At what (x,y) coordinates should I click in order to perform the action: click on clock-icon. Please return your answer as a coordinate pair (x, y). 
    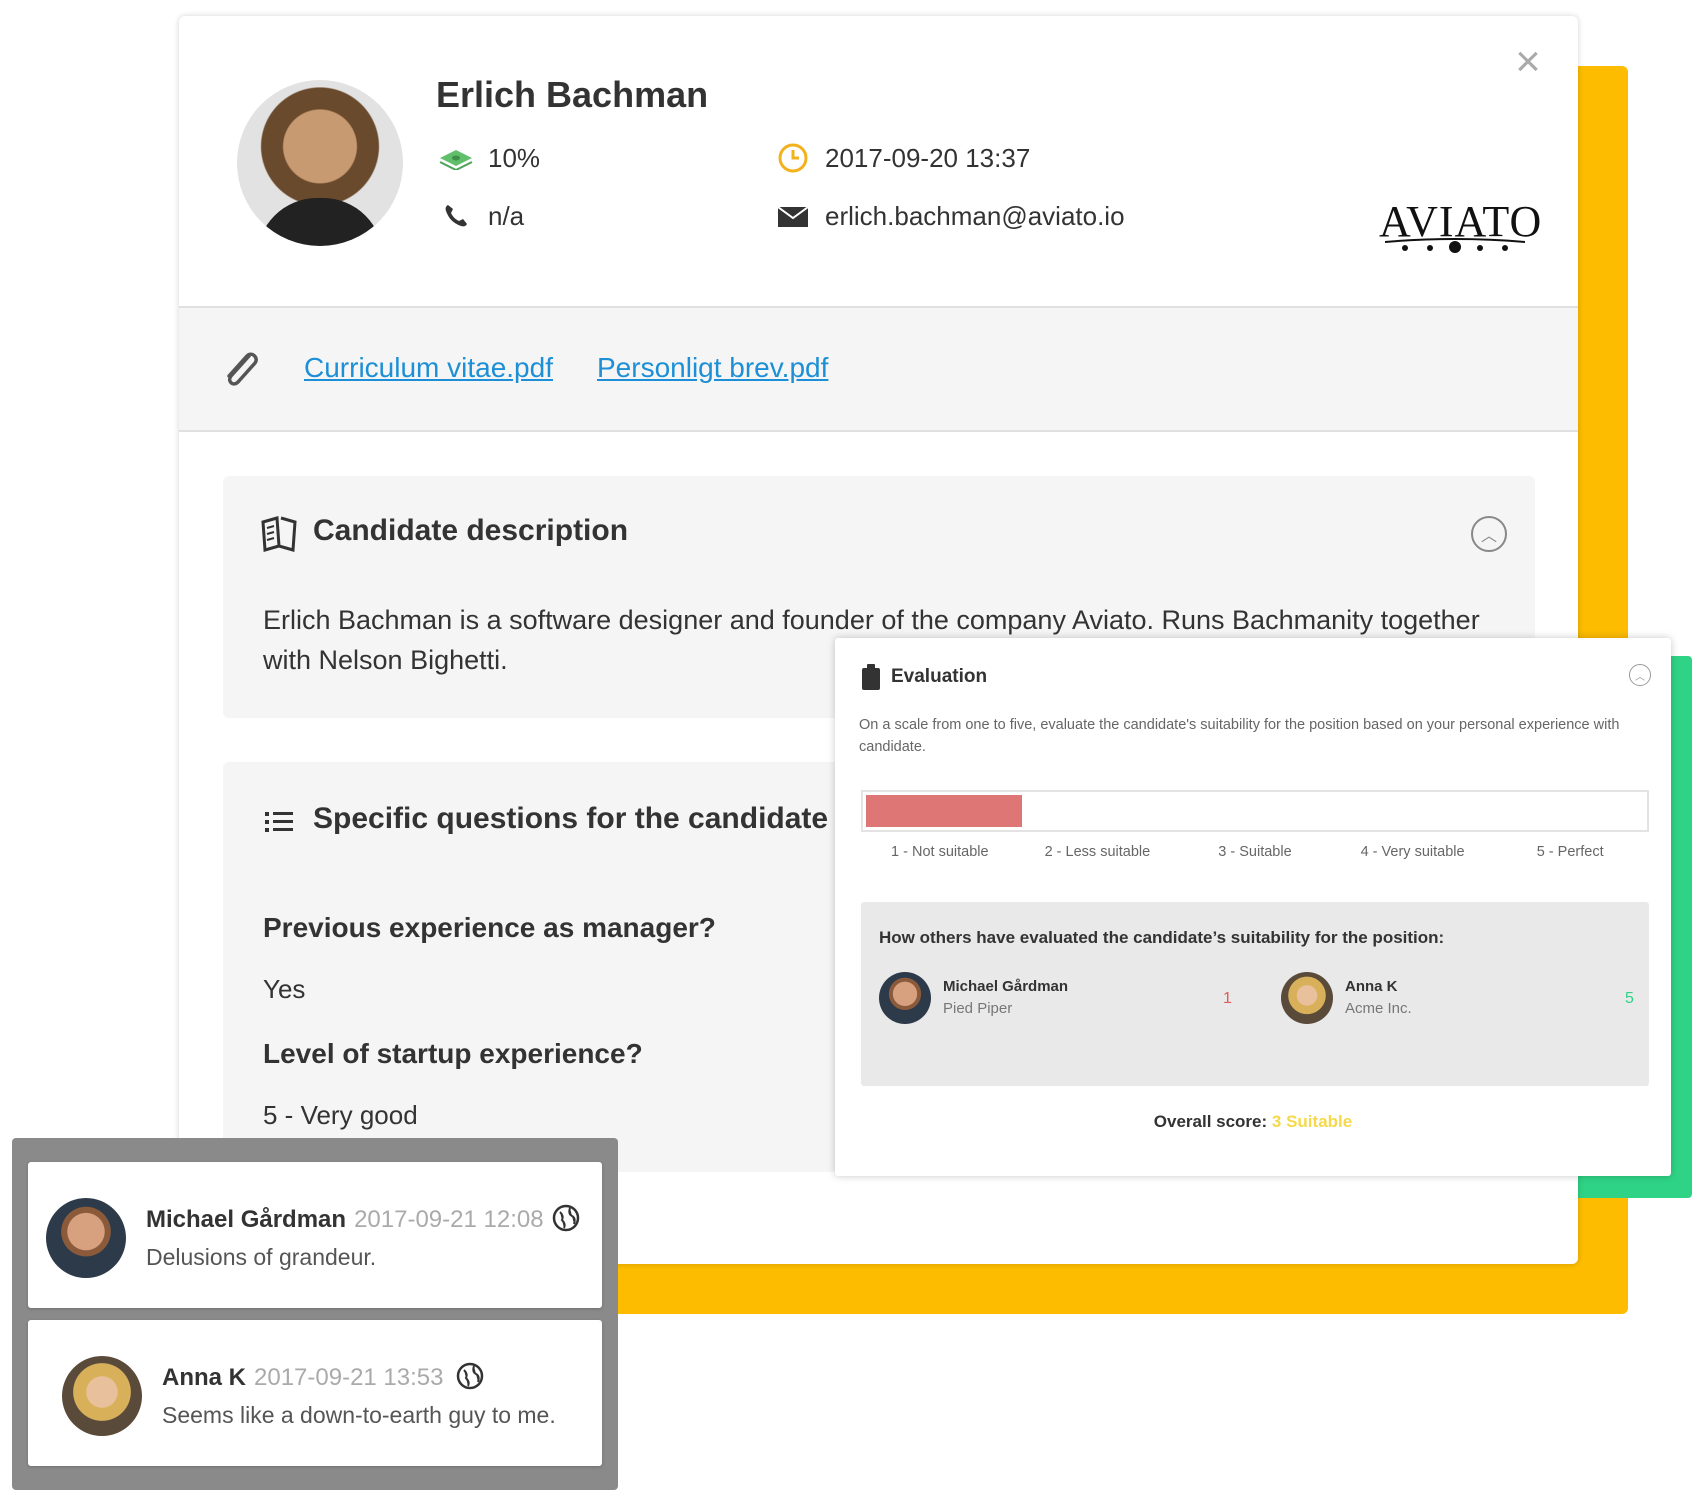
    Looking at the image, I should click on (793, 158).